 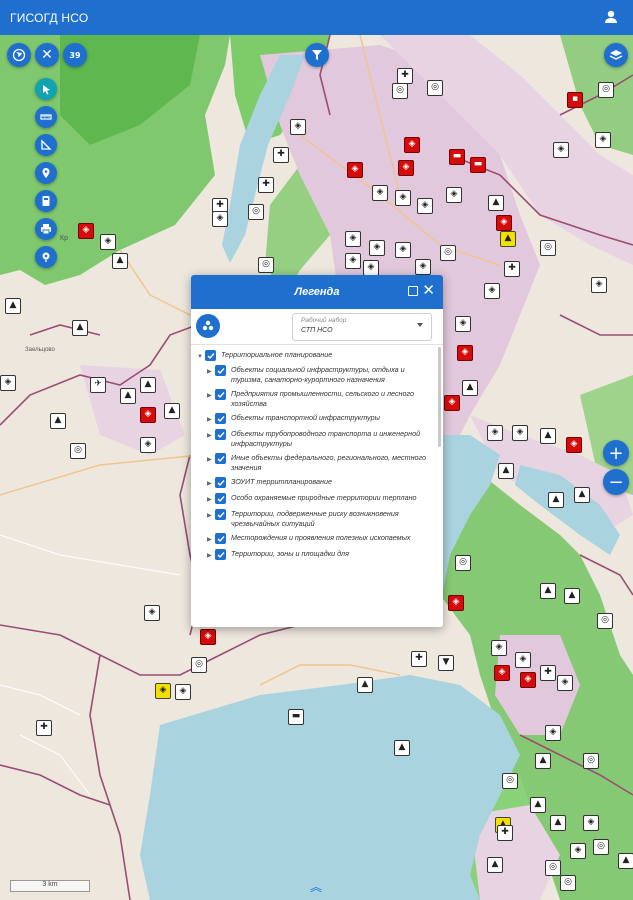 What do you see at coordinates (19, 55) in the screenshot?
I see `globe-button` at bounding box center [19, 55].